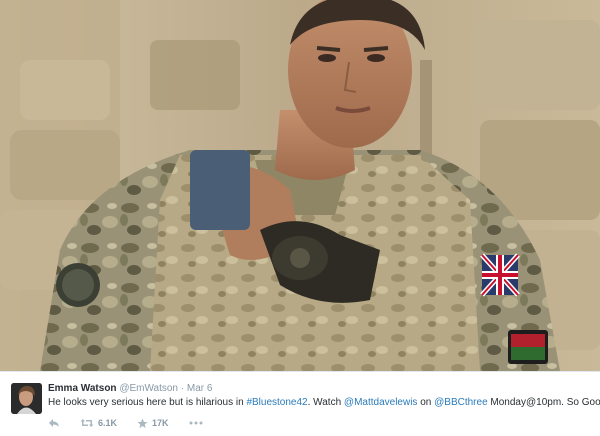 This screenshot has width=600, height=436. What do you see at coordinates (200, 388) in the screenshot?
I see `tweet-date: Mar 6` at bounding box center [200, 388].